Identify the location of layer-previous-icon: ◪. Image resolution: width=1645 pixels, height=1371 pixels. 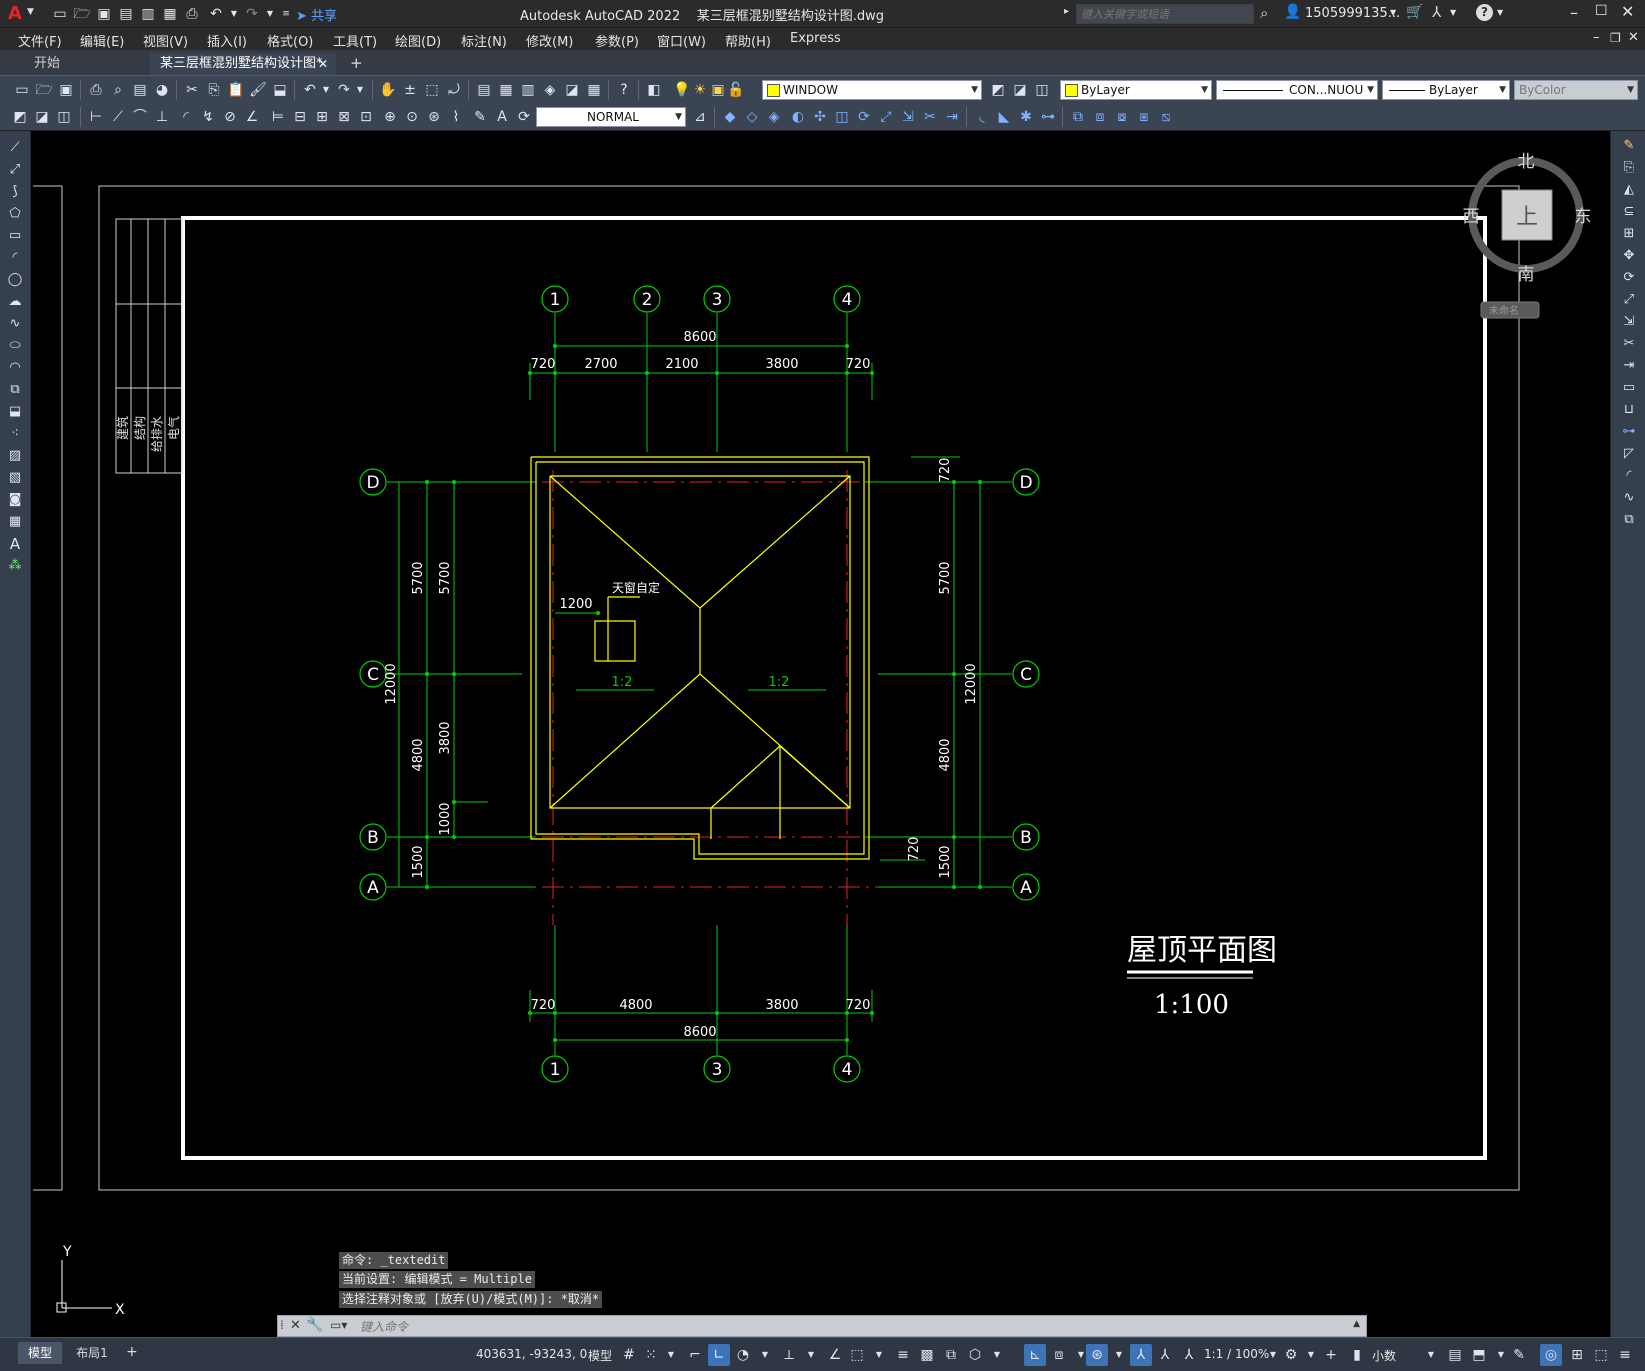
(1020, 90).